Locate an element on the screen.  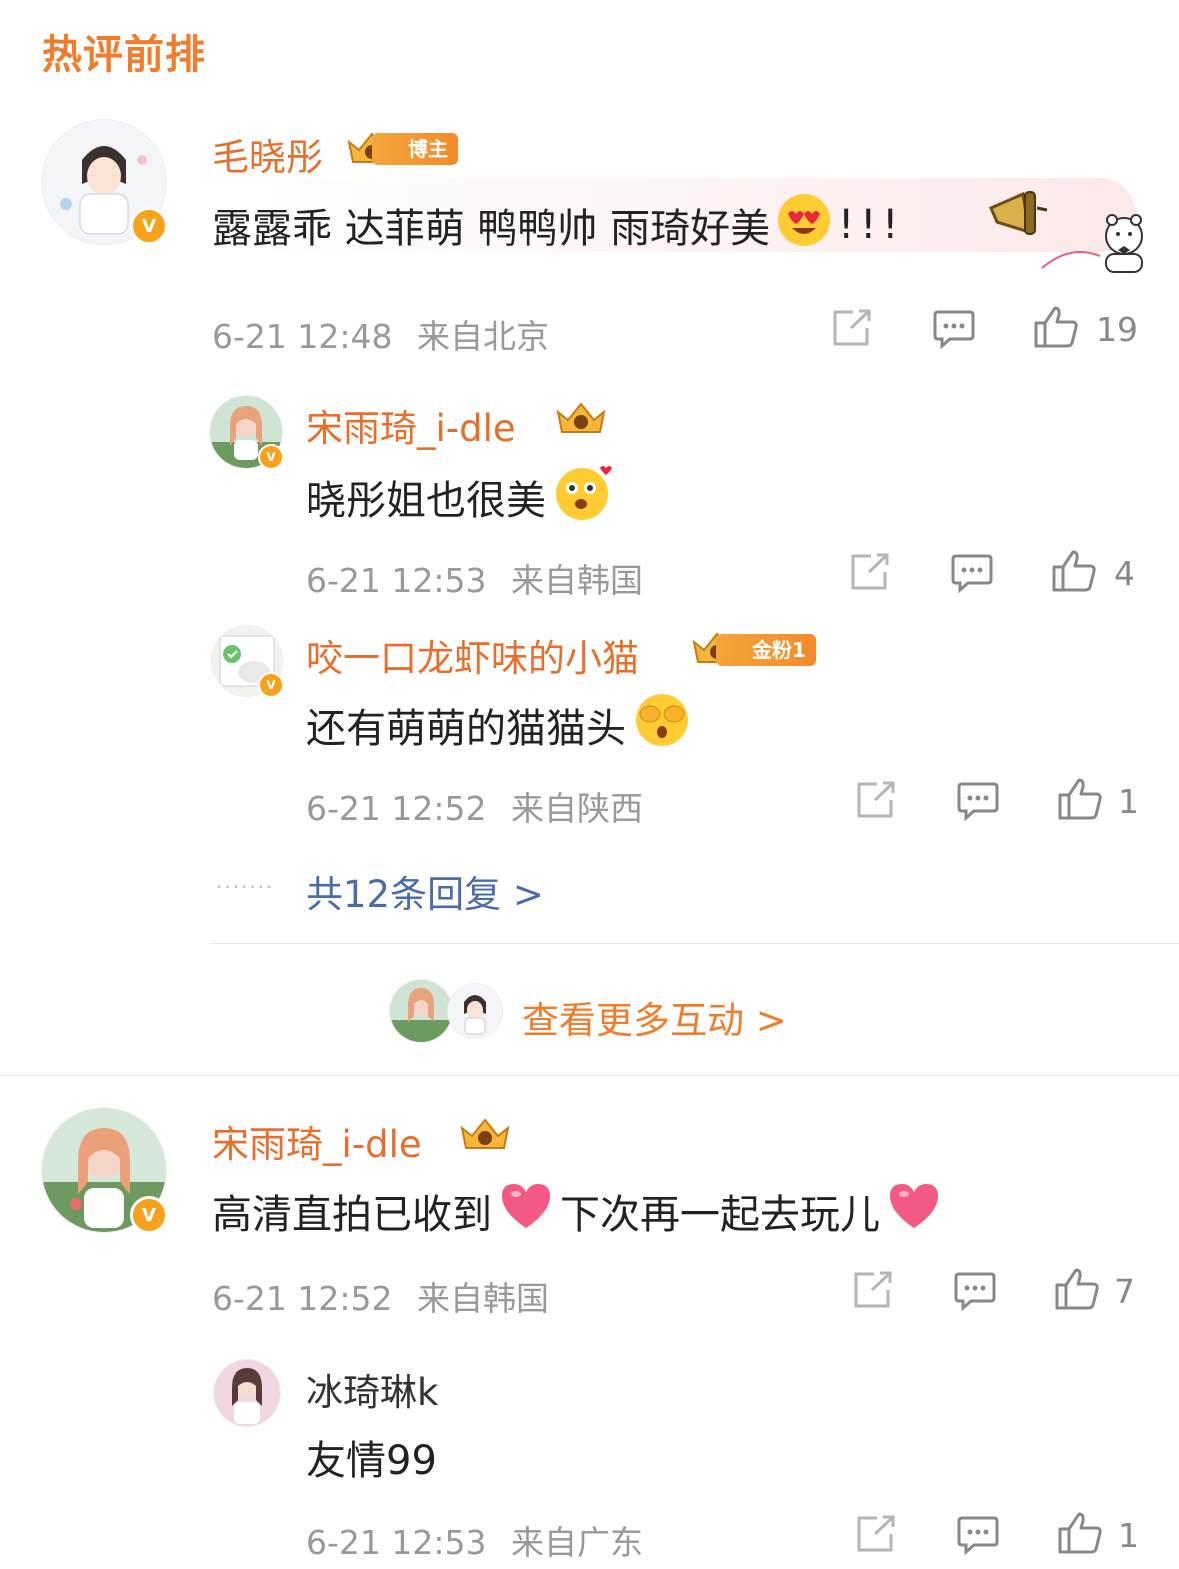
fan-level-tag: 金粉1 is located at coordinates (766, 650).